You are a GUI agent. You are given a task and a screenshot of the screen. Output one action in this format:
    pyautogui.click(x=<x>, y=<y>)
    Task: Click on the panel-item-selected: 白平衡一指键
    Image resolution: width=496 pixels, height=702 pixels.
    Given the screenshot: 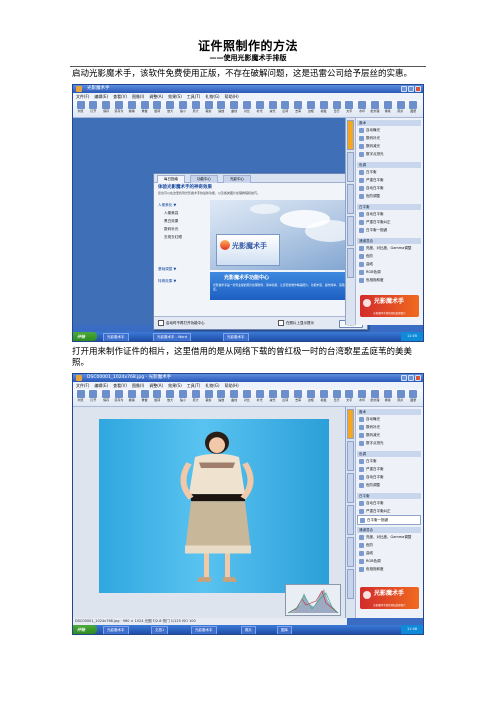 What is the action you would take?
    pyautogui.click(x=389, y=520)
    